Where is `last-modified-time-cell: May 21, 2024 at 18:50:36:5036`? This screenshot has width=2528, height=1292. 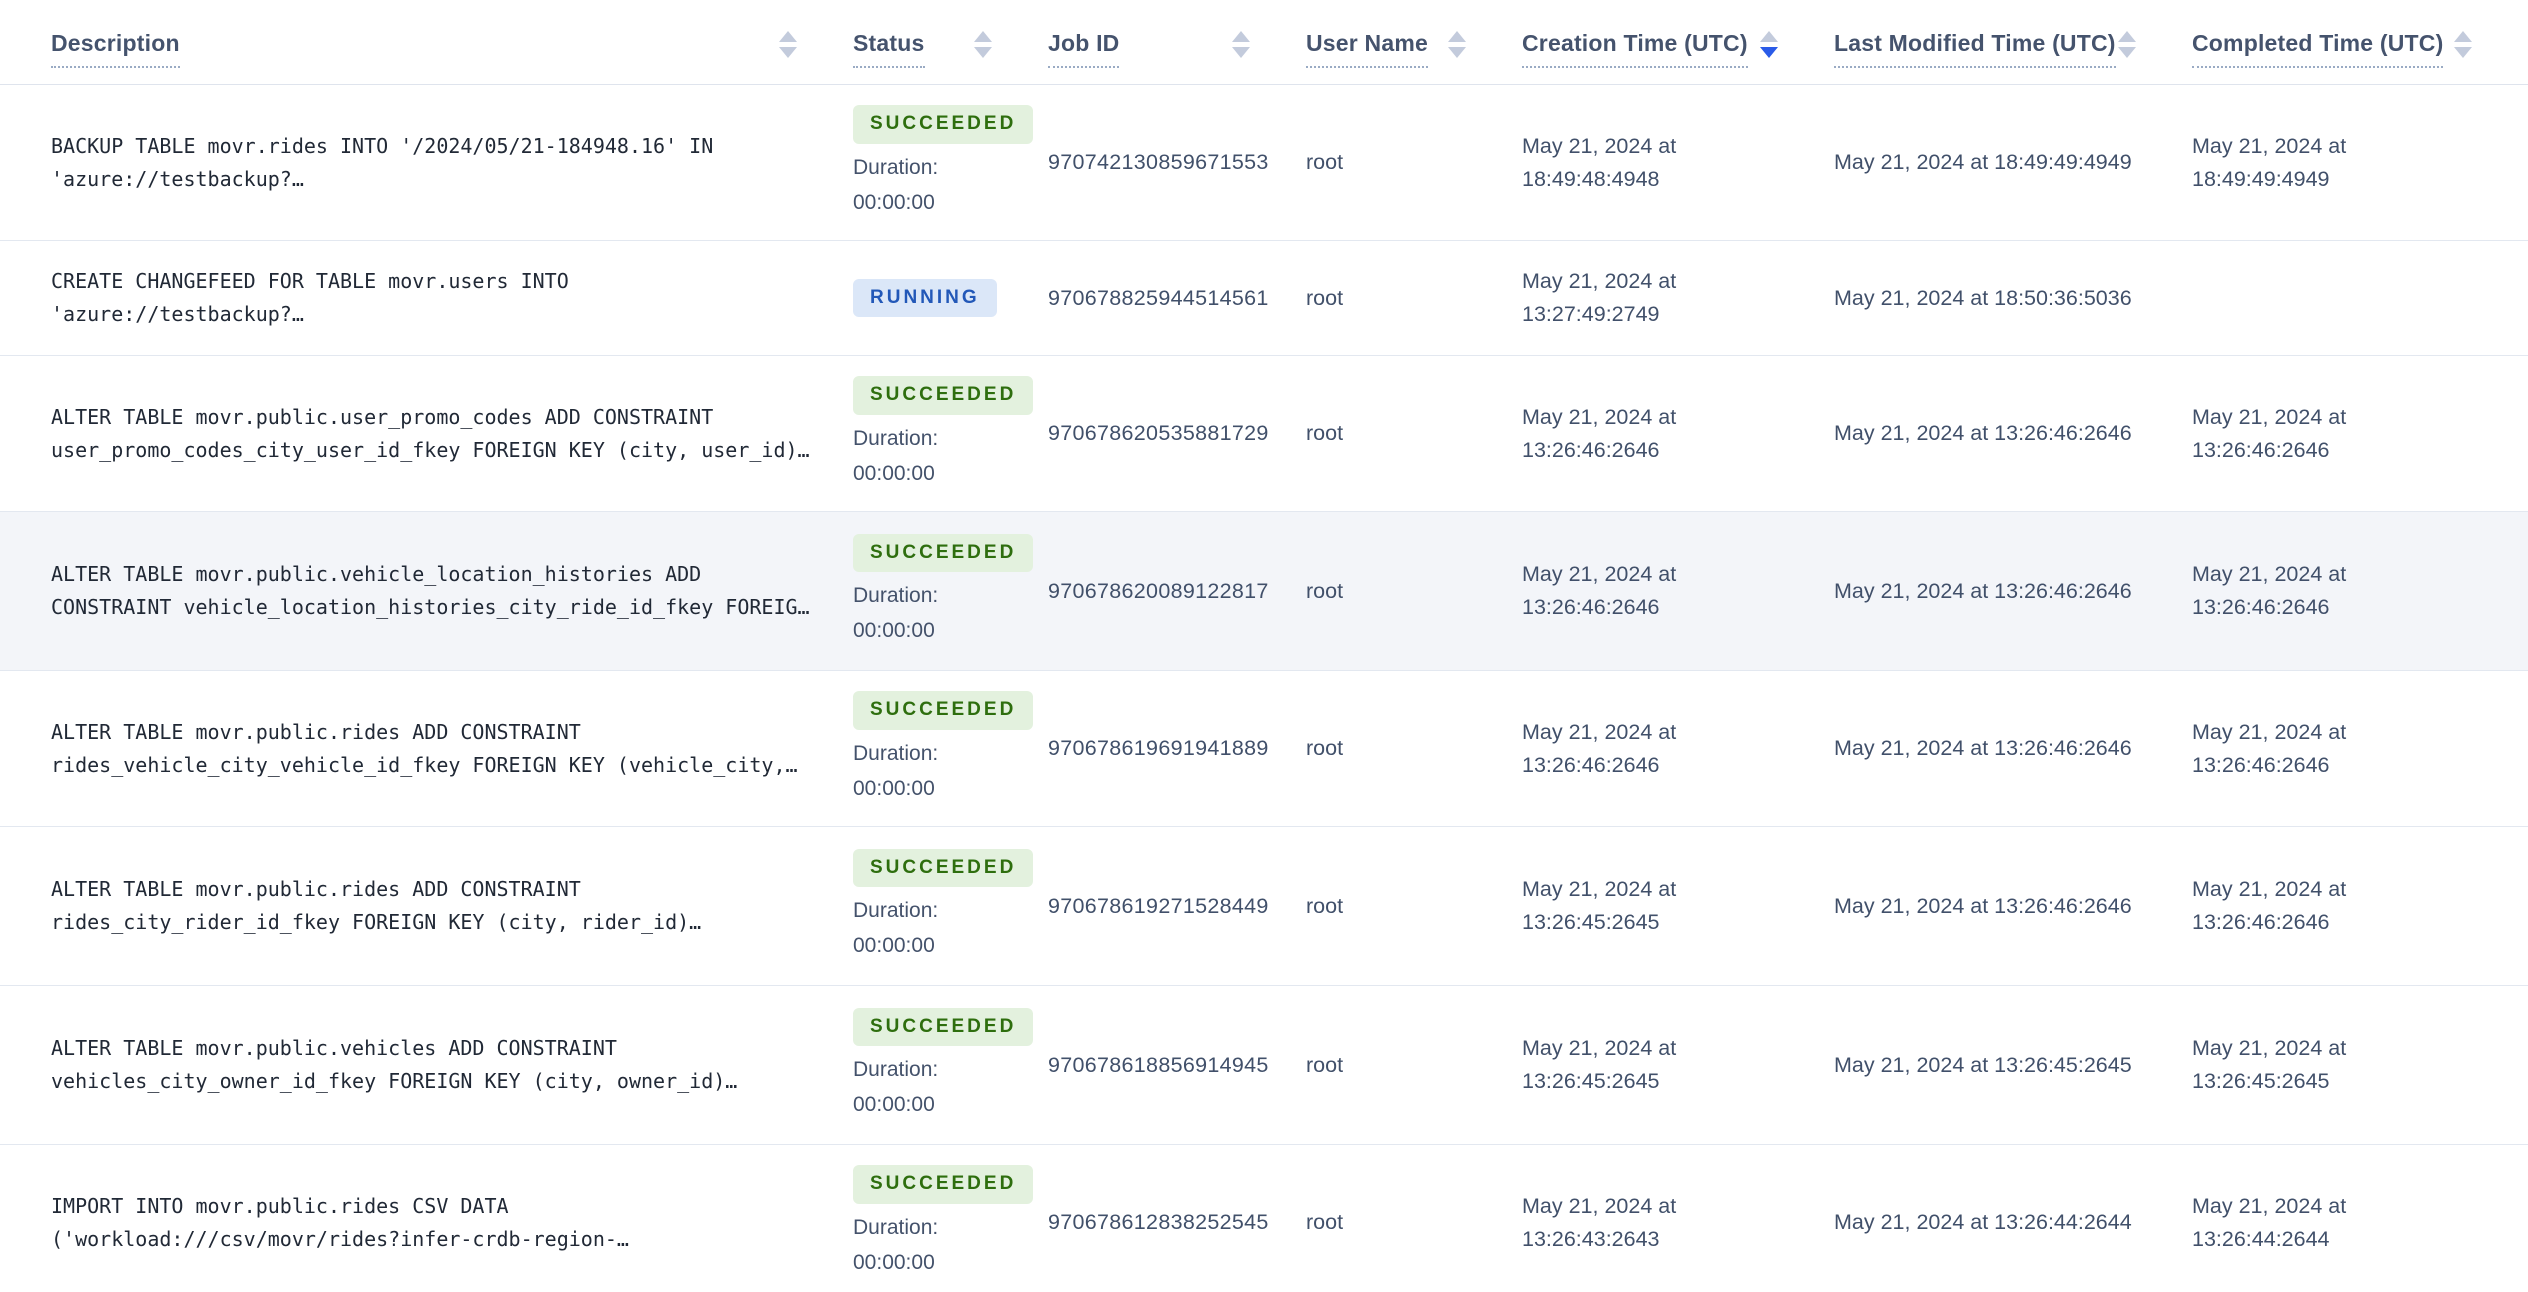
last-modified-time-cell: May 21, 2024 at 18:50:36:5036 is located at coordinates (2013, 298).